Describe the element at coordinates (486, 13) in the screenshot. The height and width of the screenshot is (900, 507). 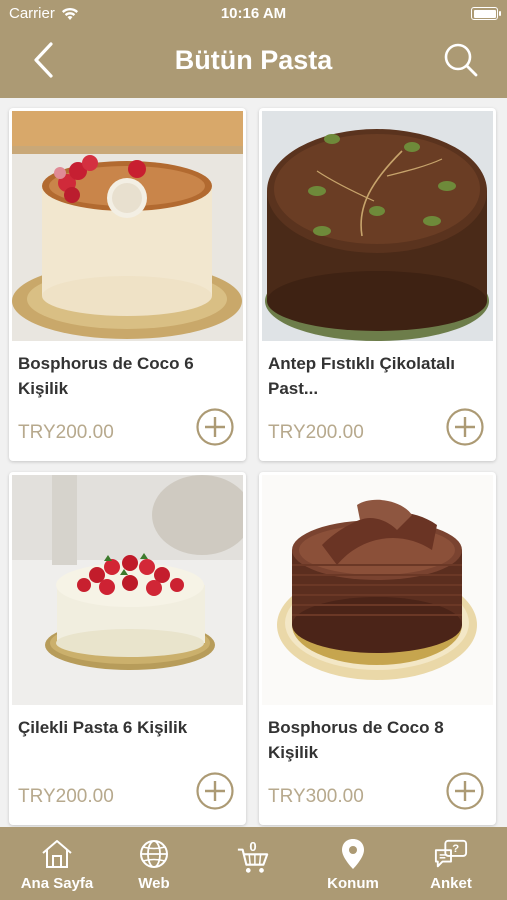
I see `battery-icon` at that location.